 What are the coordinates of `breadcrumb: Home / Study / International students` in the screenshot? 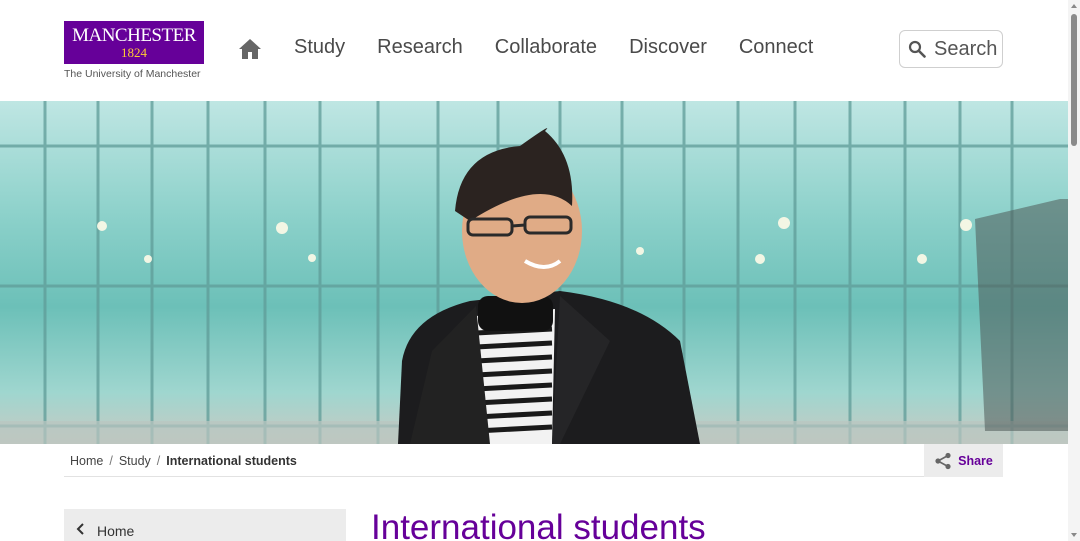 It's located at (183, 461).